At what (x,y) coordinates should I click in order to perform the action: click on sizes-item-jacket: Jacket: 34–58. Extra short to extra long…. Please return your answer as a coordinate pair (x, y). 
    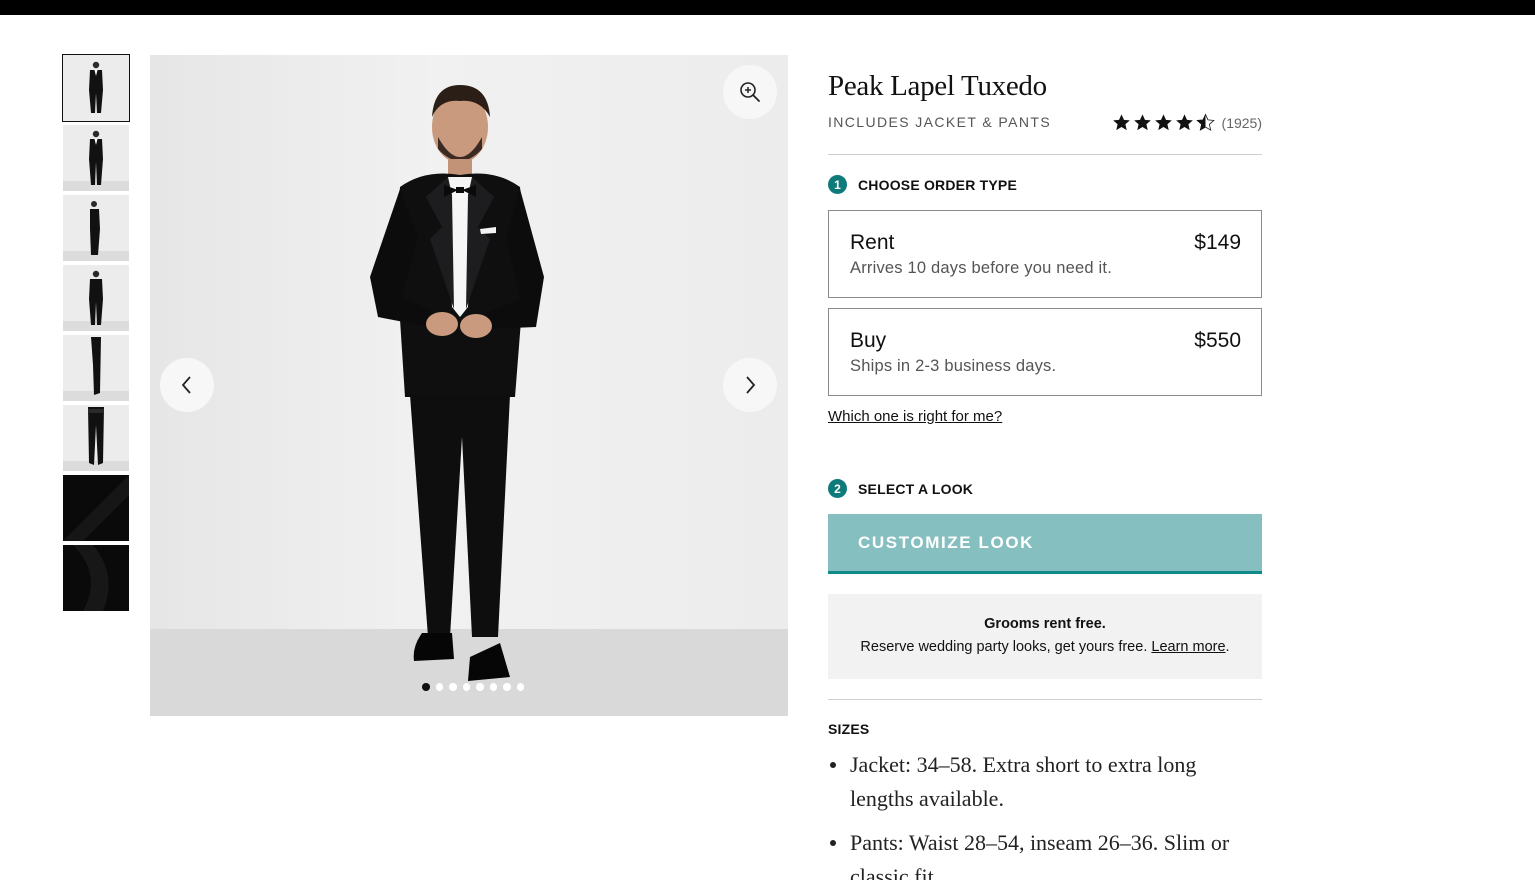
    Looking at the image, I should click on (1045, 782).